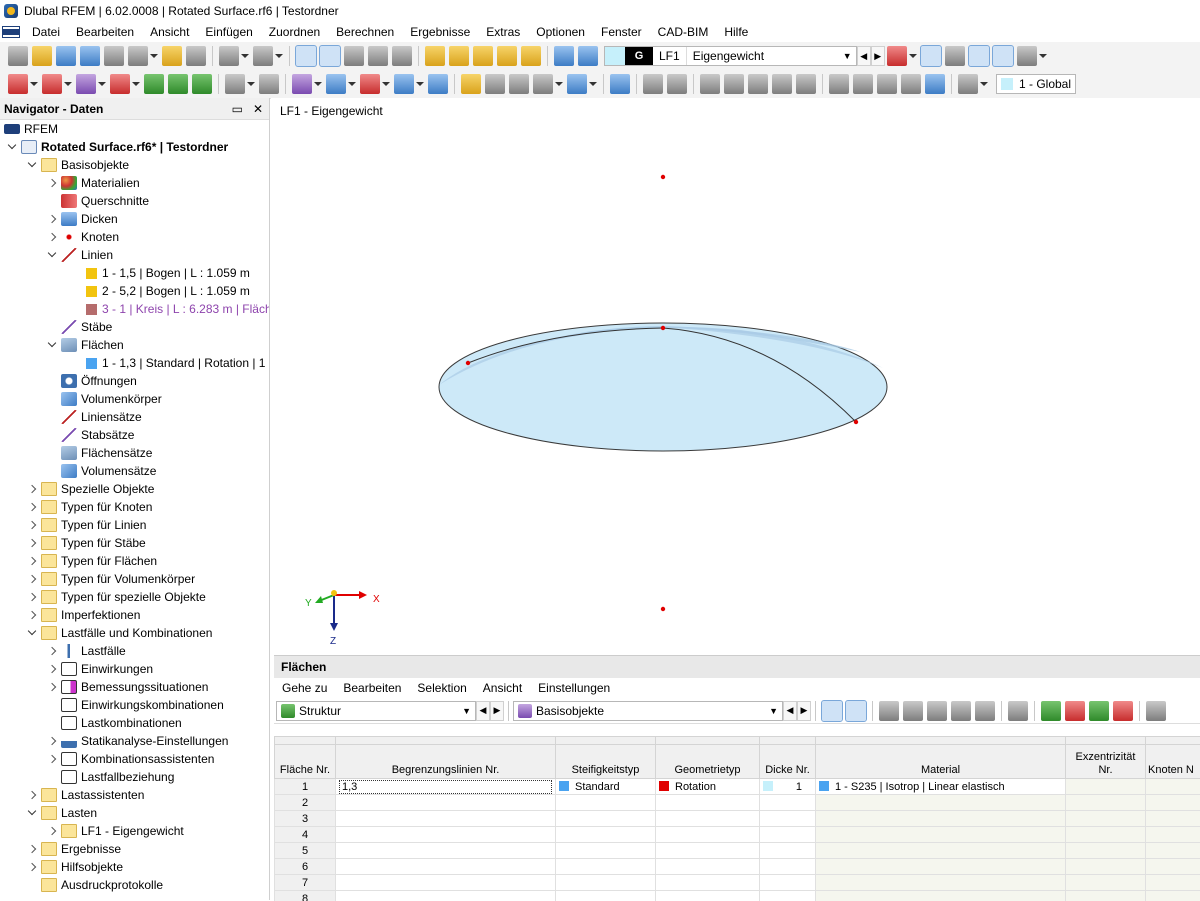 This screenshot has width=1200, height=901. I want to click on plate-icon, so click(734, 84).